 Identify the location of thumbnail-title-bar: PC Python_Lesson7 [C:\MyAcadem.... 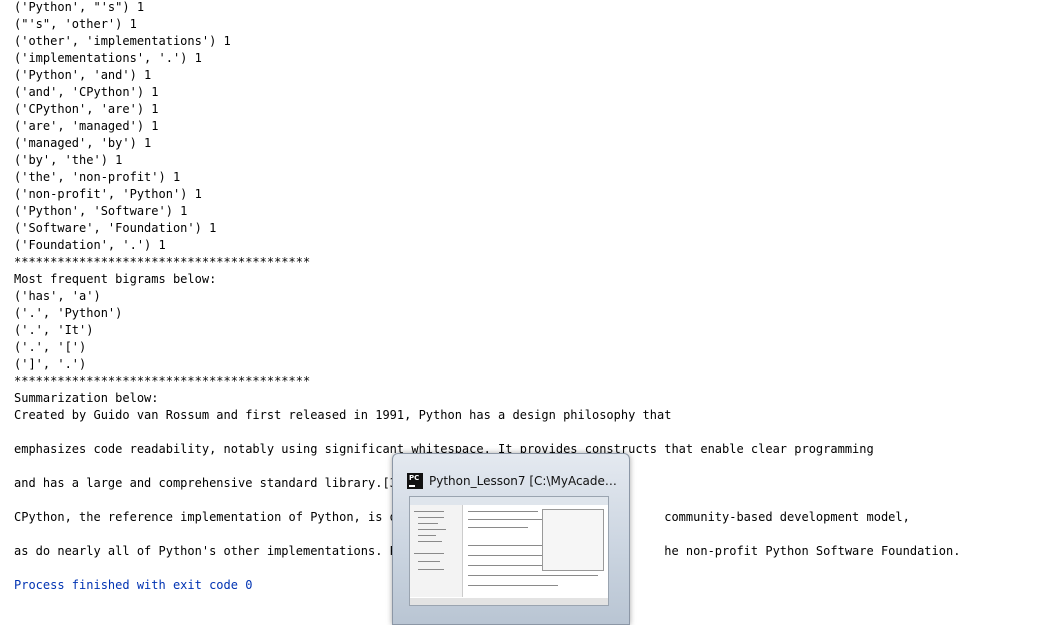
(512, 481).